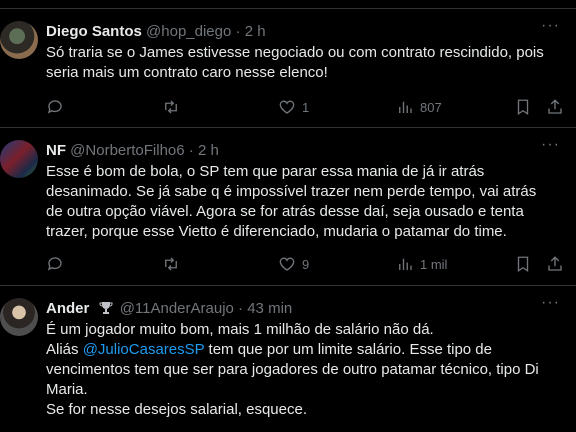 Image resolution: width=576 pixels, height=432 pixels. Describe the element at coordinates (431, 107) in the screenshot. I see `views-count: 807` at that location.